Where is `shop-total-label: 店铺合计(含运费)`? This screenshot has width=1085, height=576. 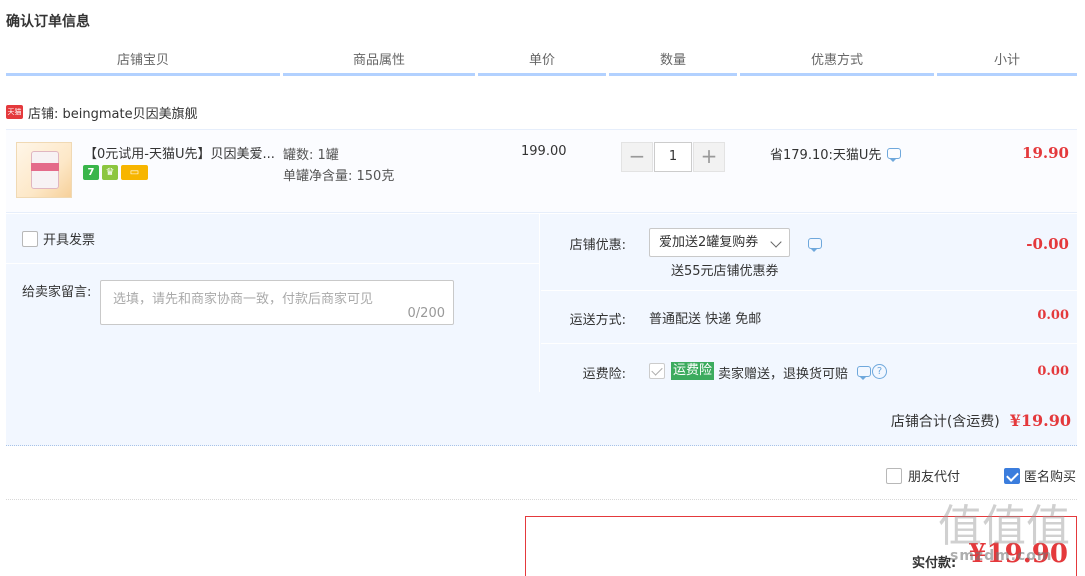
shop-total-label: 店铺合计(含运费) is located at coordinates (945, 422).